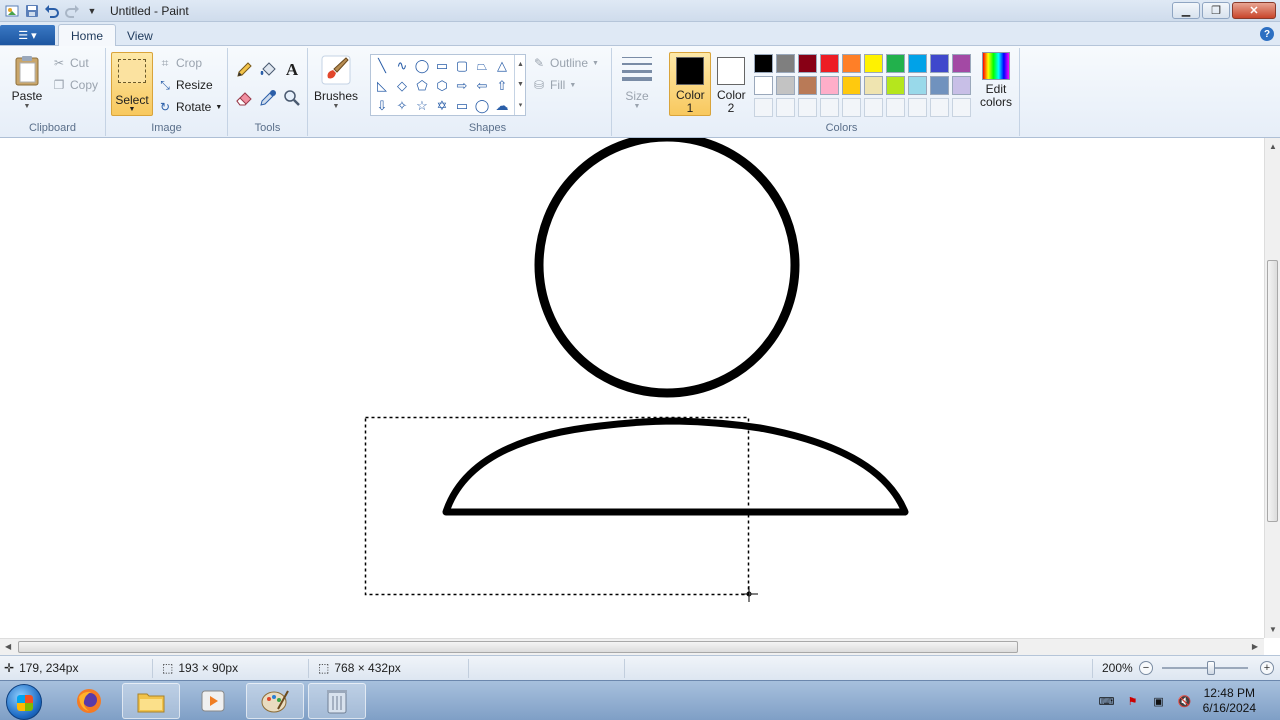 The height and width of the screenshot is (720, 1280). What do you see at coordinates (1273, 146) in the screenshot?
I see `scroll-up-icon: ▲` at bounding box center [1273, 146].